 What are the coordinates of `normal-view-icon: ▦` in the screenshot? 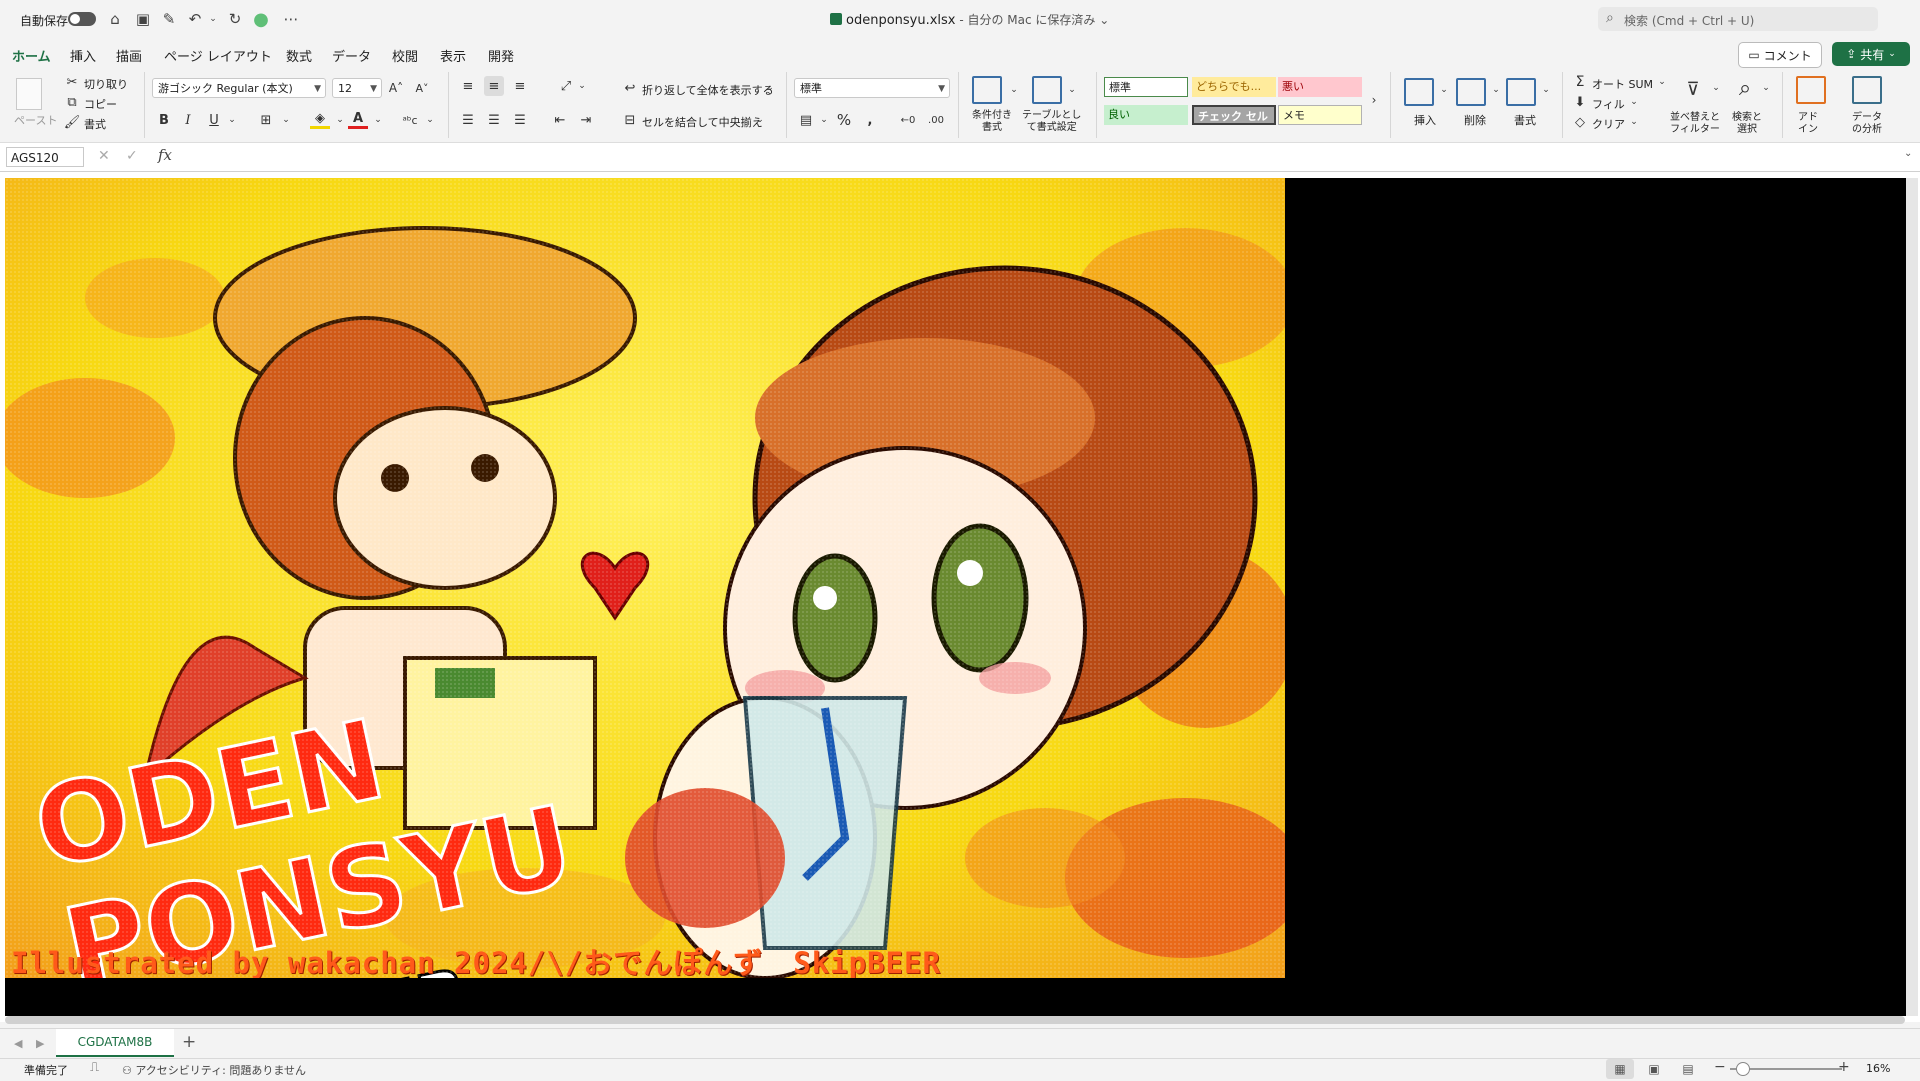 It's located at (1620, 1069).